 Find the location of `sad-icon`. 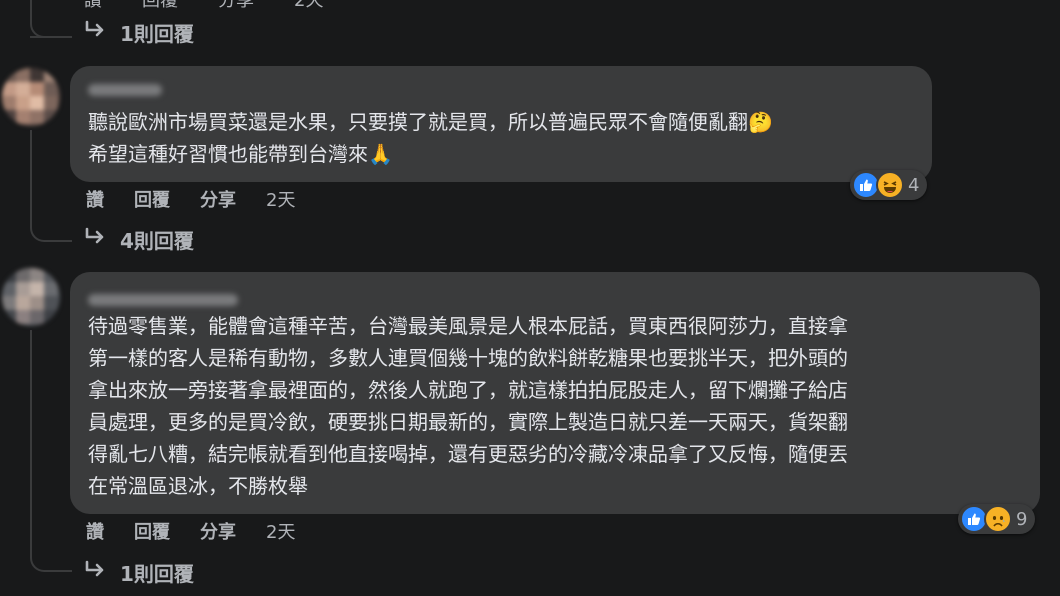

sad-icon is located at coordinates (998, 519).